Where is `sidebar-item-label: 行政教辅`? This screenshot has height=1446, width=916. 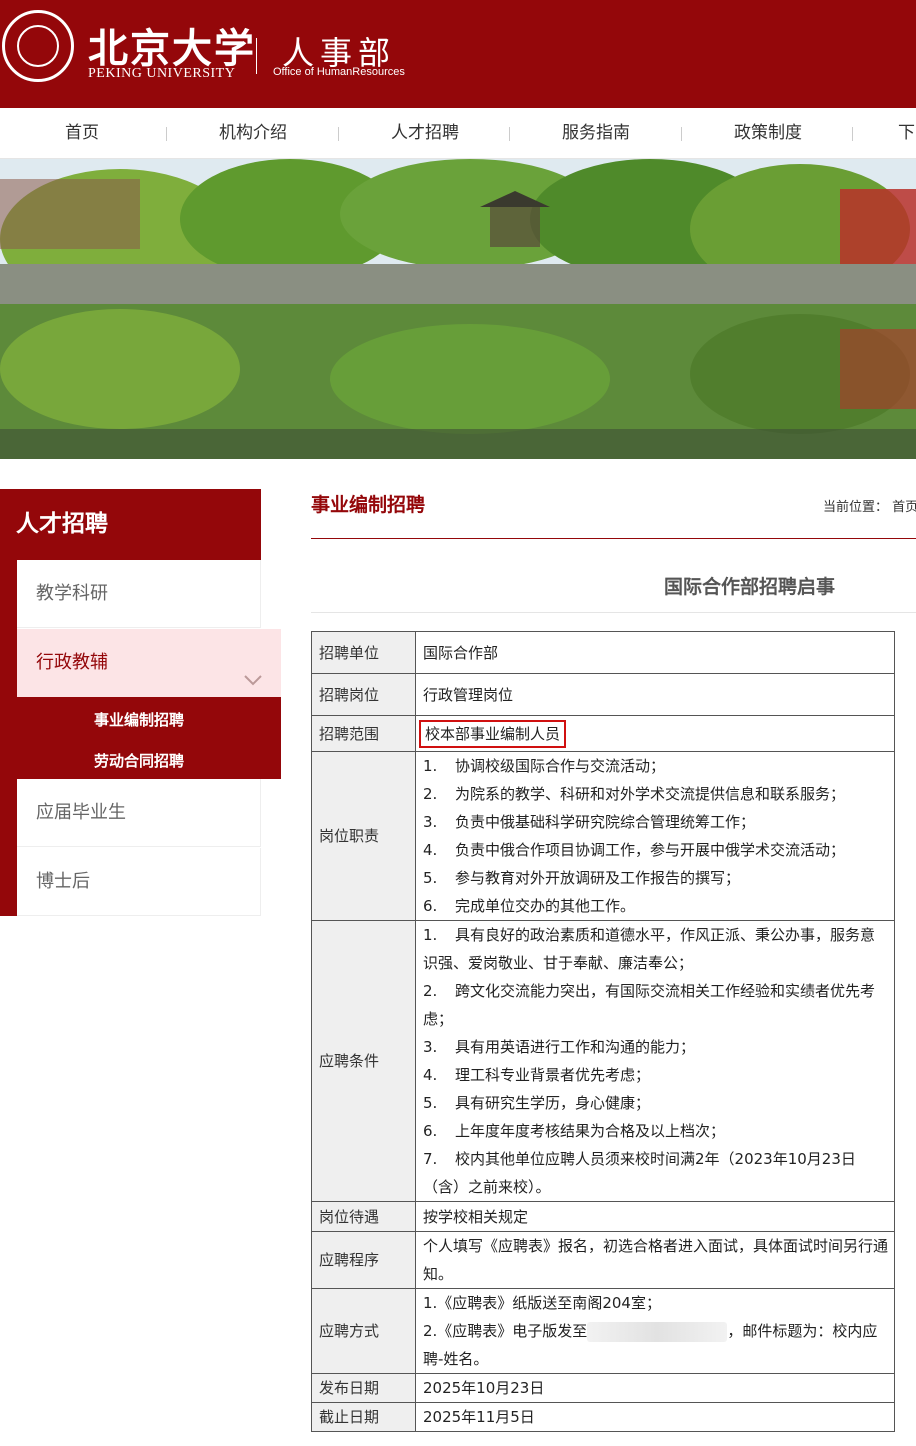
sidebar-item-label: 行政教辅 is located at coordinates (72, 662).